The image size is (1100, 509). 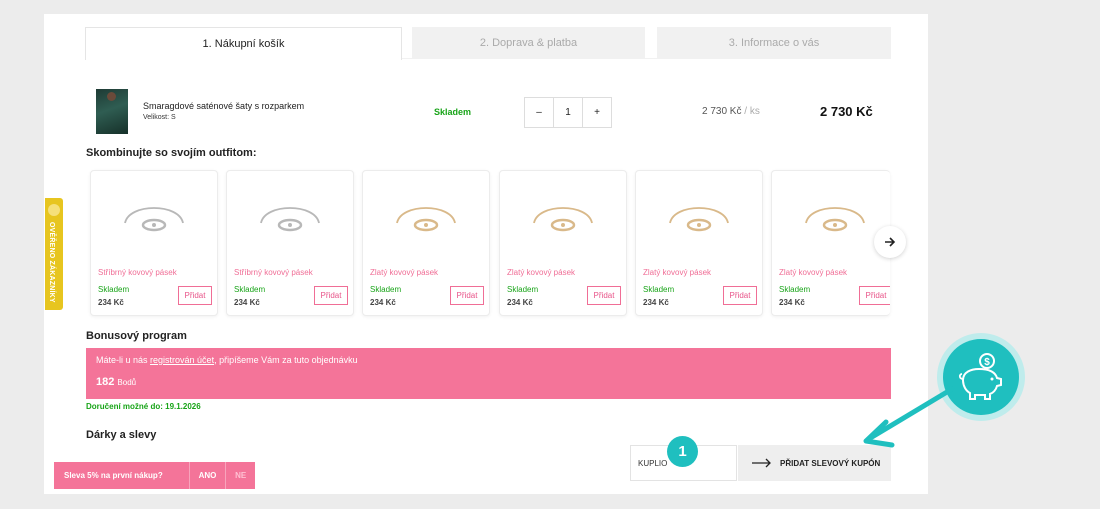 I want to click on piggy-bank-icon: $, so click(x=980, y=376).